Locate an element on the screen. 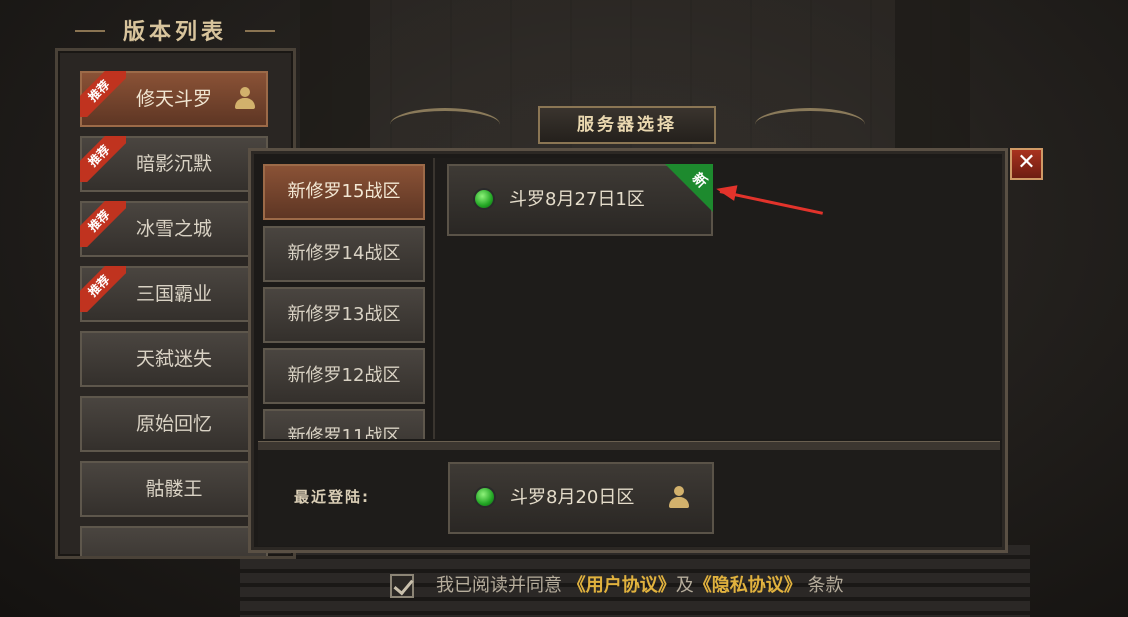 This screenshot has width=1128, height=617. version-item-0: 推荐 修天斗罗 is located at coordinates (174, 99).